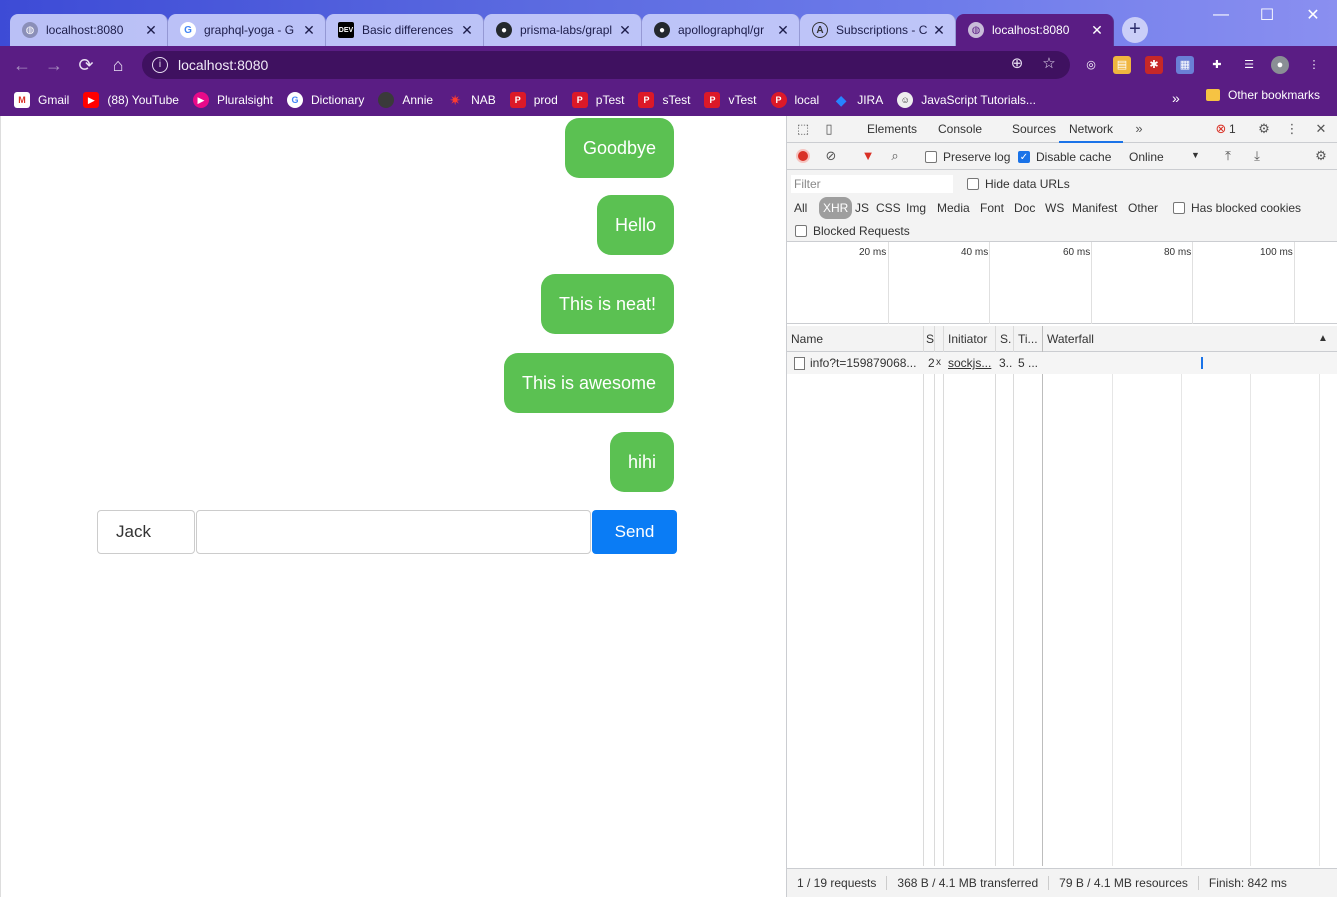 This screenshot has width=1337, height=897. Describe the element at coordinates (160, 65) in the screenshot. I see `info-icon: i` at that location.